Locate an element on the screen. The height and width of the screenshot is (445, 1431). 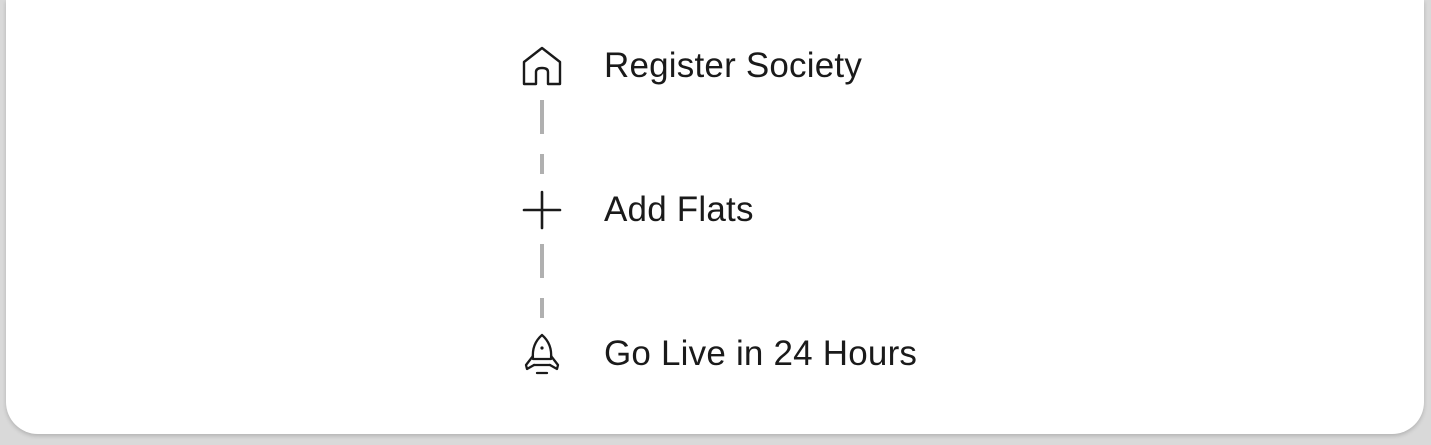
step-add-flats: Add Flats is located at coordinates (636, 210).